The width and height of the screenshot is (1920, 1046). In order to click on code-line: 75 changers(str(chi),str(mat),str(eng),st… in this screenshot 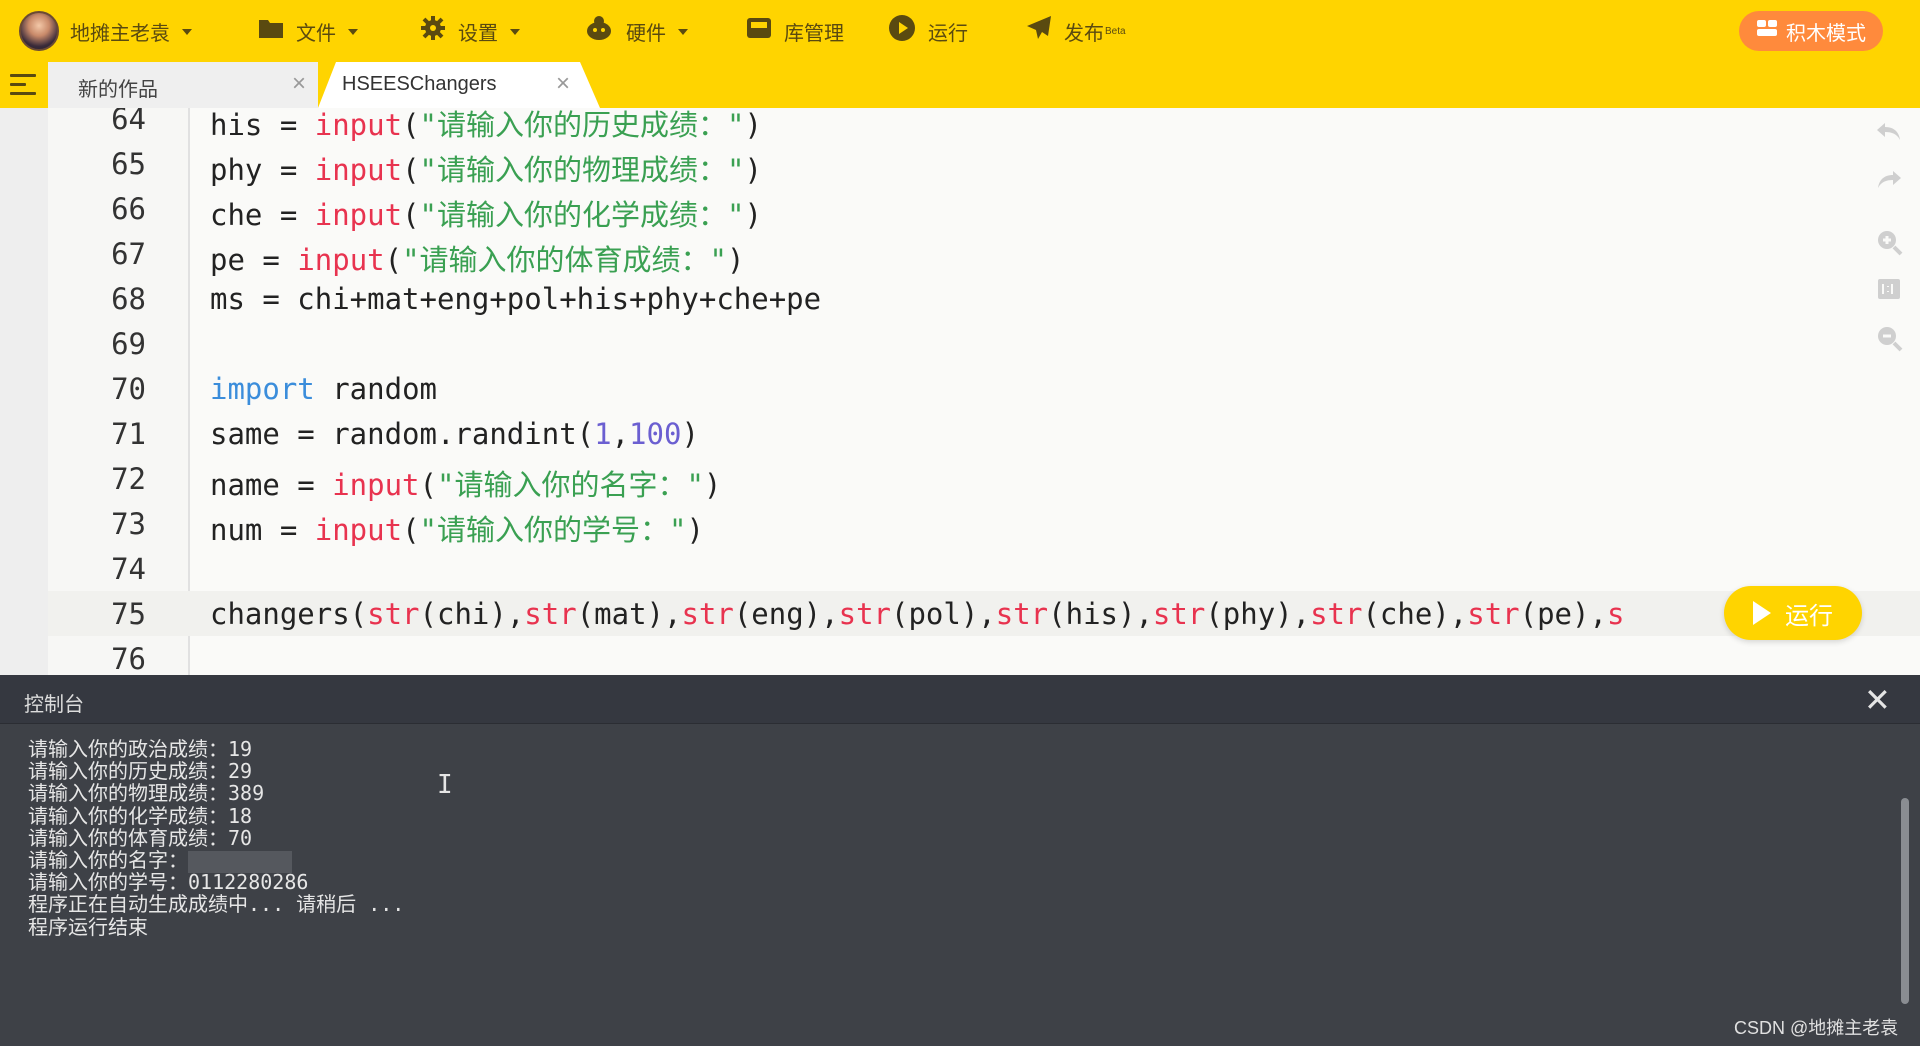, I will do `click(984, 613)`.